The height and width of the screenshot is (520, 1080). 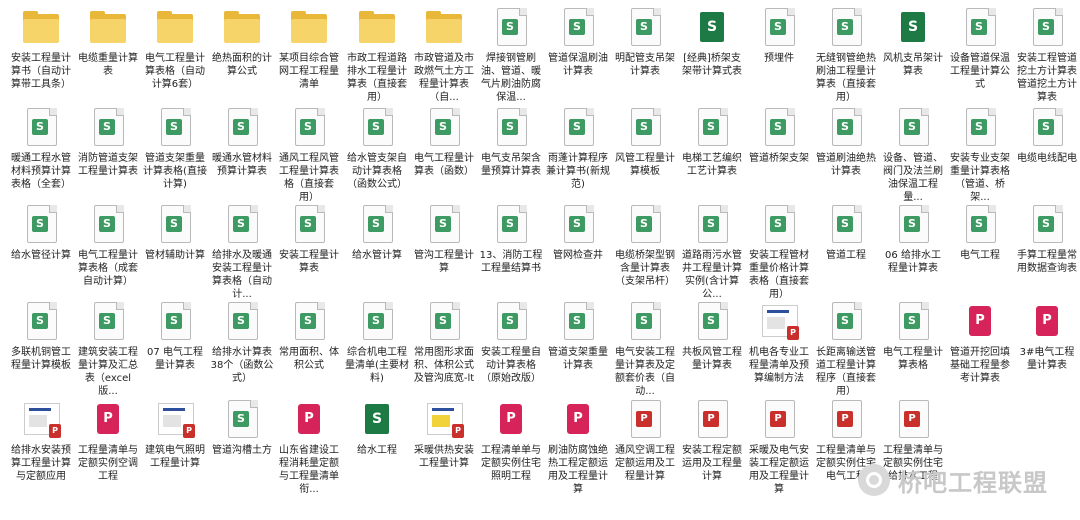 What do you see at coordinates (779, 343) in the screenshot?
I see `file-item: P 机电各专业工程量清单及预算编制方法` at bounding box center [779, 343].